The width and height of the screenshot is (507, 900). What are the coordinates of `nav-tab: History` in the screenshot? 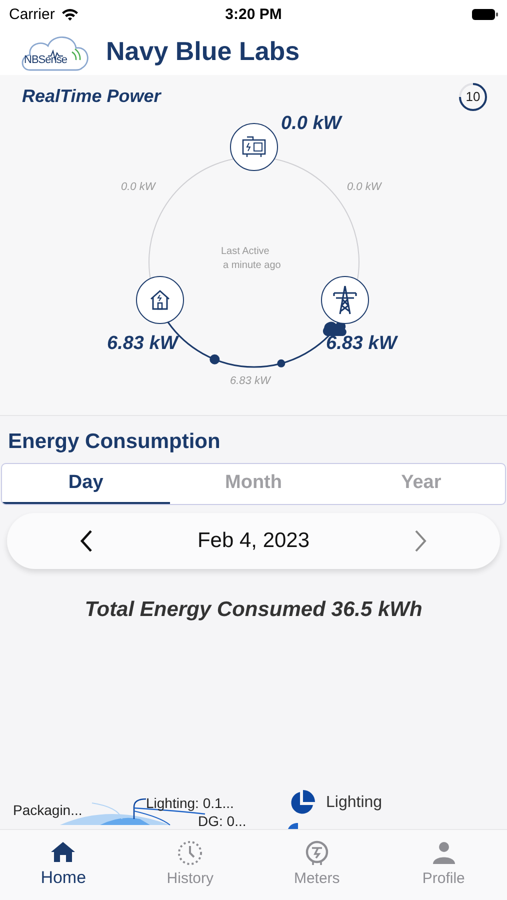 It's located at (190, 865).